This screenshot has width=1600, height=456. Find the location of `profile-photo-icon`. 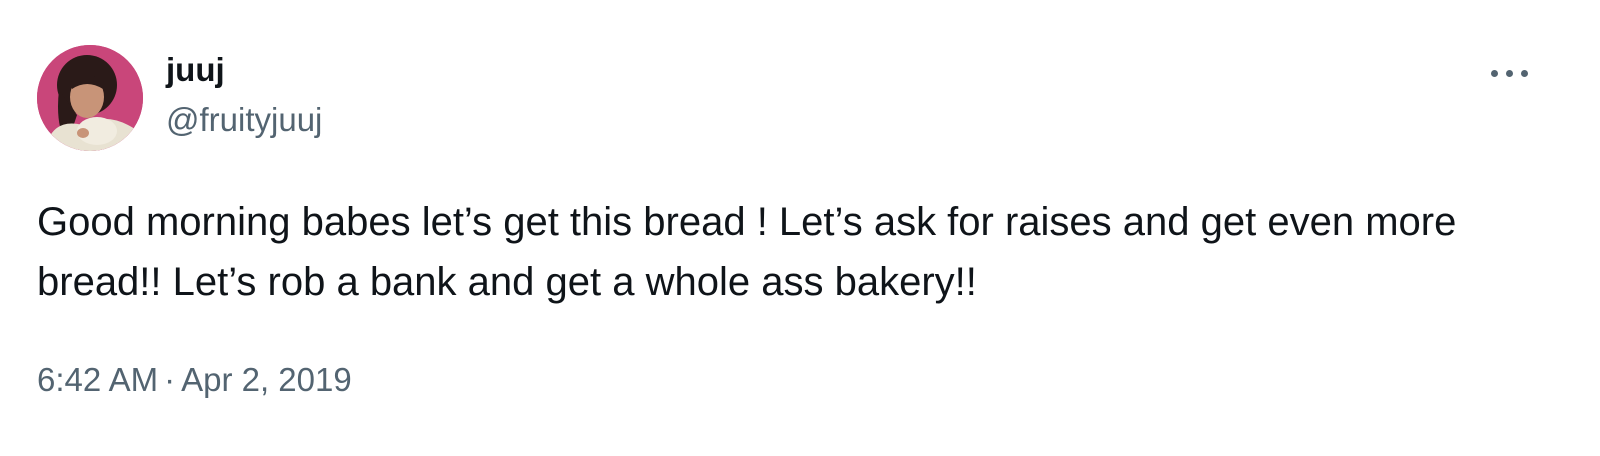

profile-photo-icon is located at coordinates (90, 98).